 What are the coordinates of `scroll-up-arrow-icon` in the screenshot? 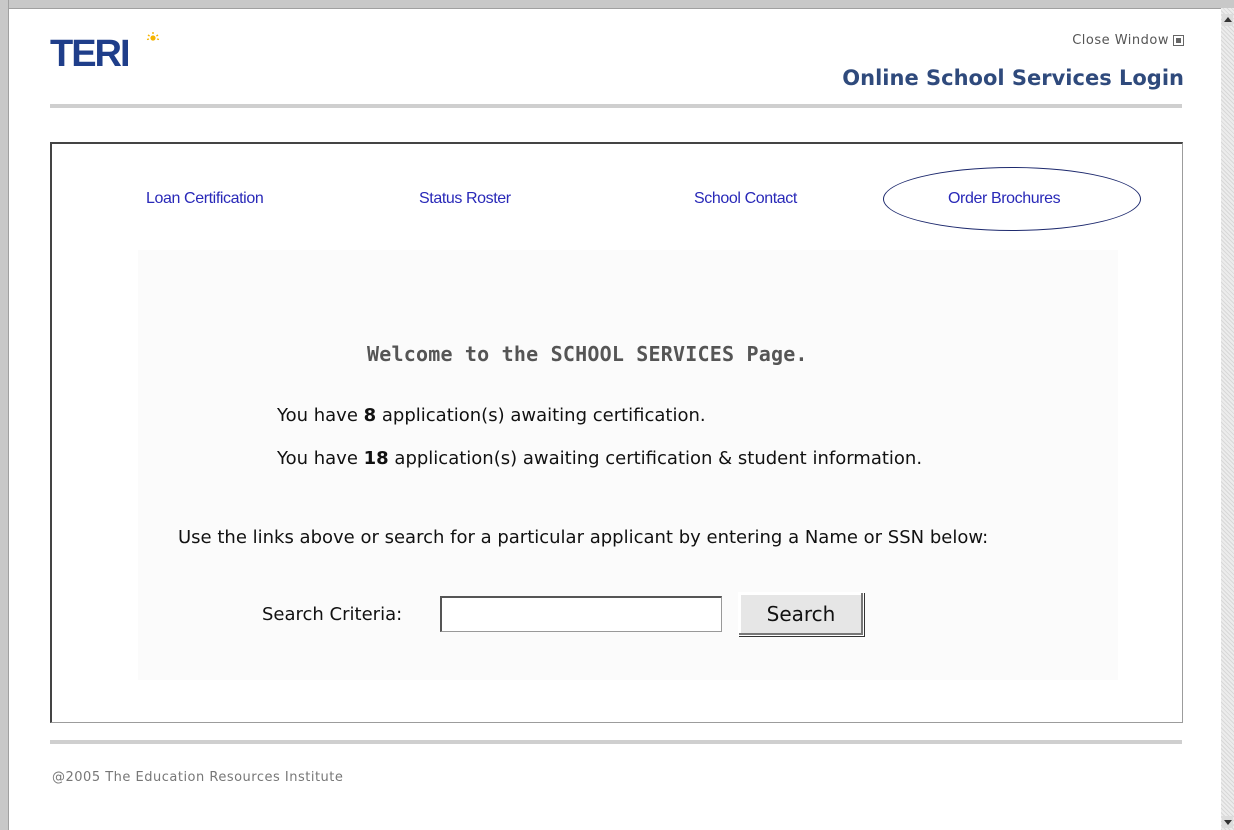 It's located at (1227, 20).